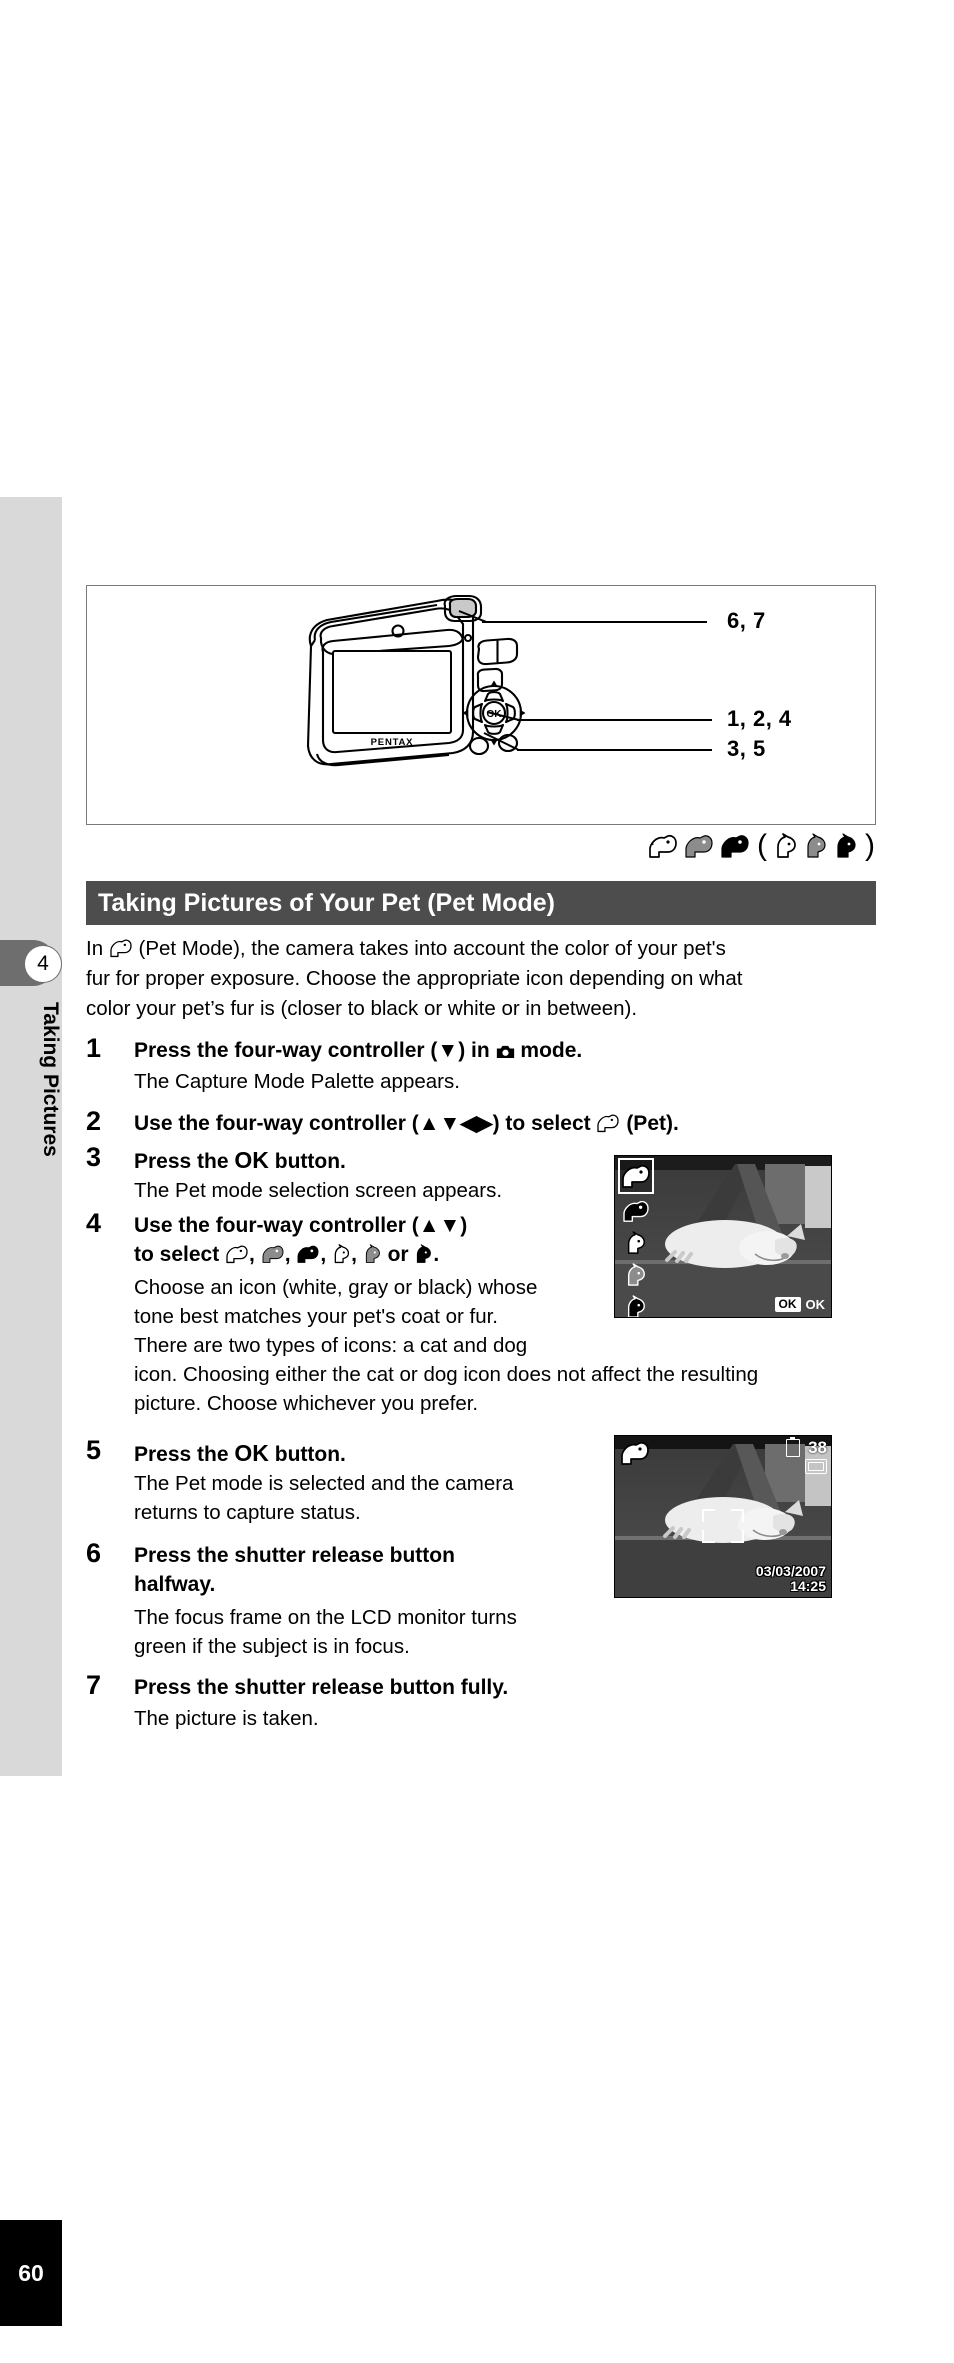  Describe the element at coordinates (439, 1225) in the screenshot. I see `up-down-arrows-icon: ▲▼` at that location.